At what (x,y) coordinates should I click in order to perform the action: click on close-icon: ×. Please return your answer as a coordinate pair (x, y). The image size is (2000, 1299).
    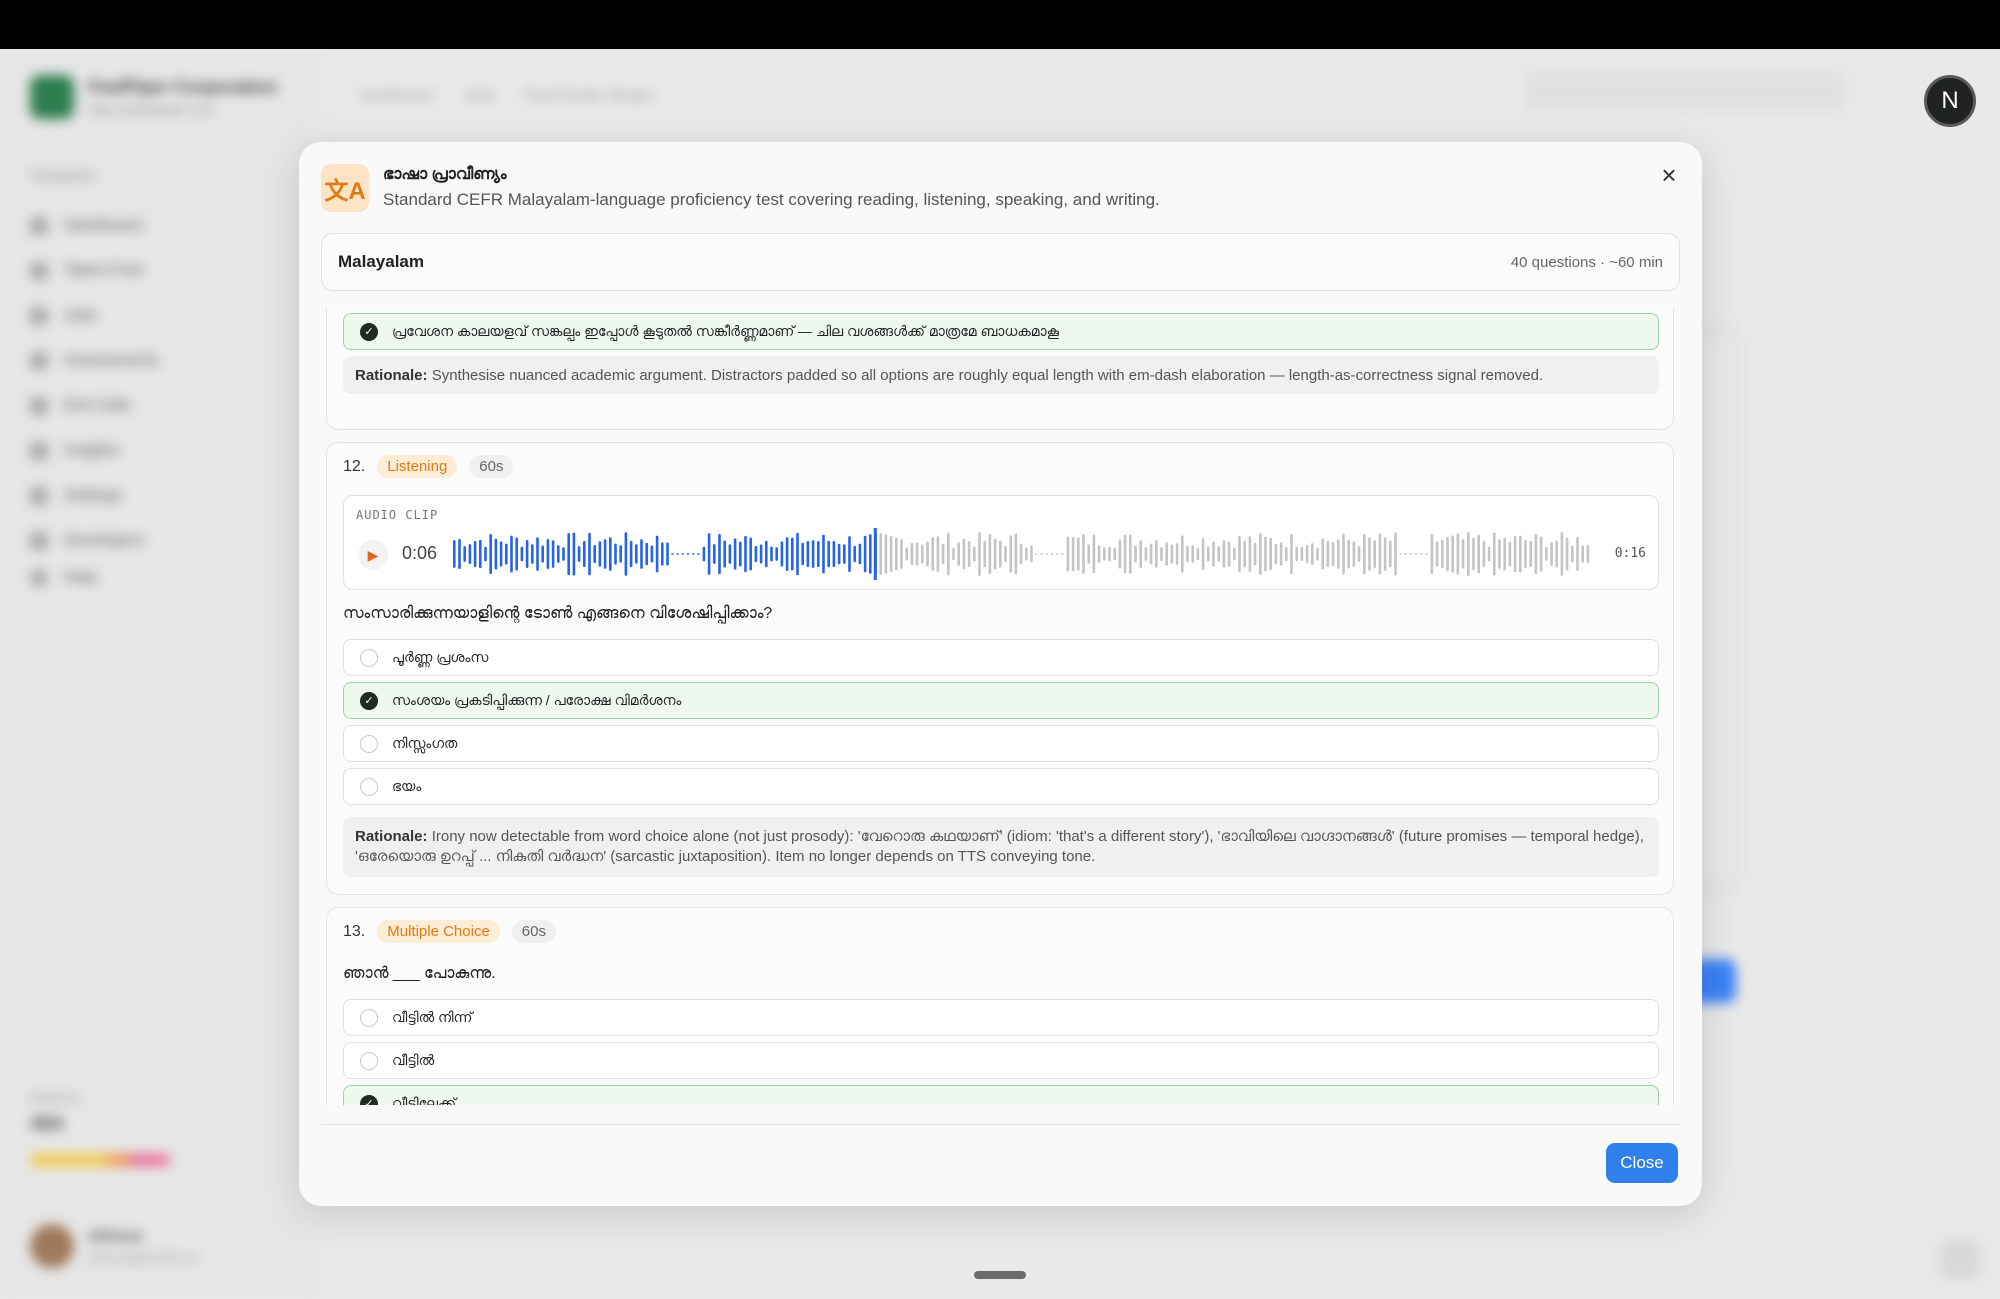
    Looking at the image, I should click on (1669, 175).